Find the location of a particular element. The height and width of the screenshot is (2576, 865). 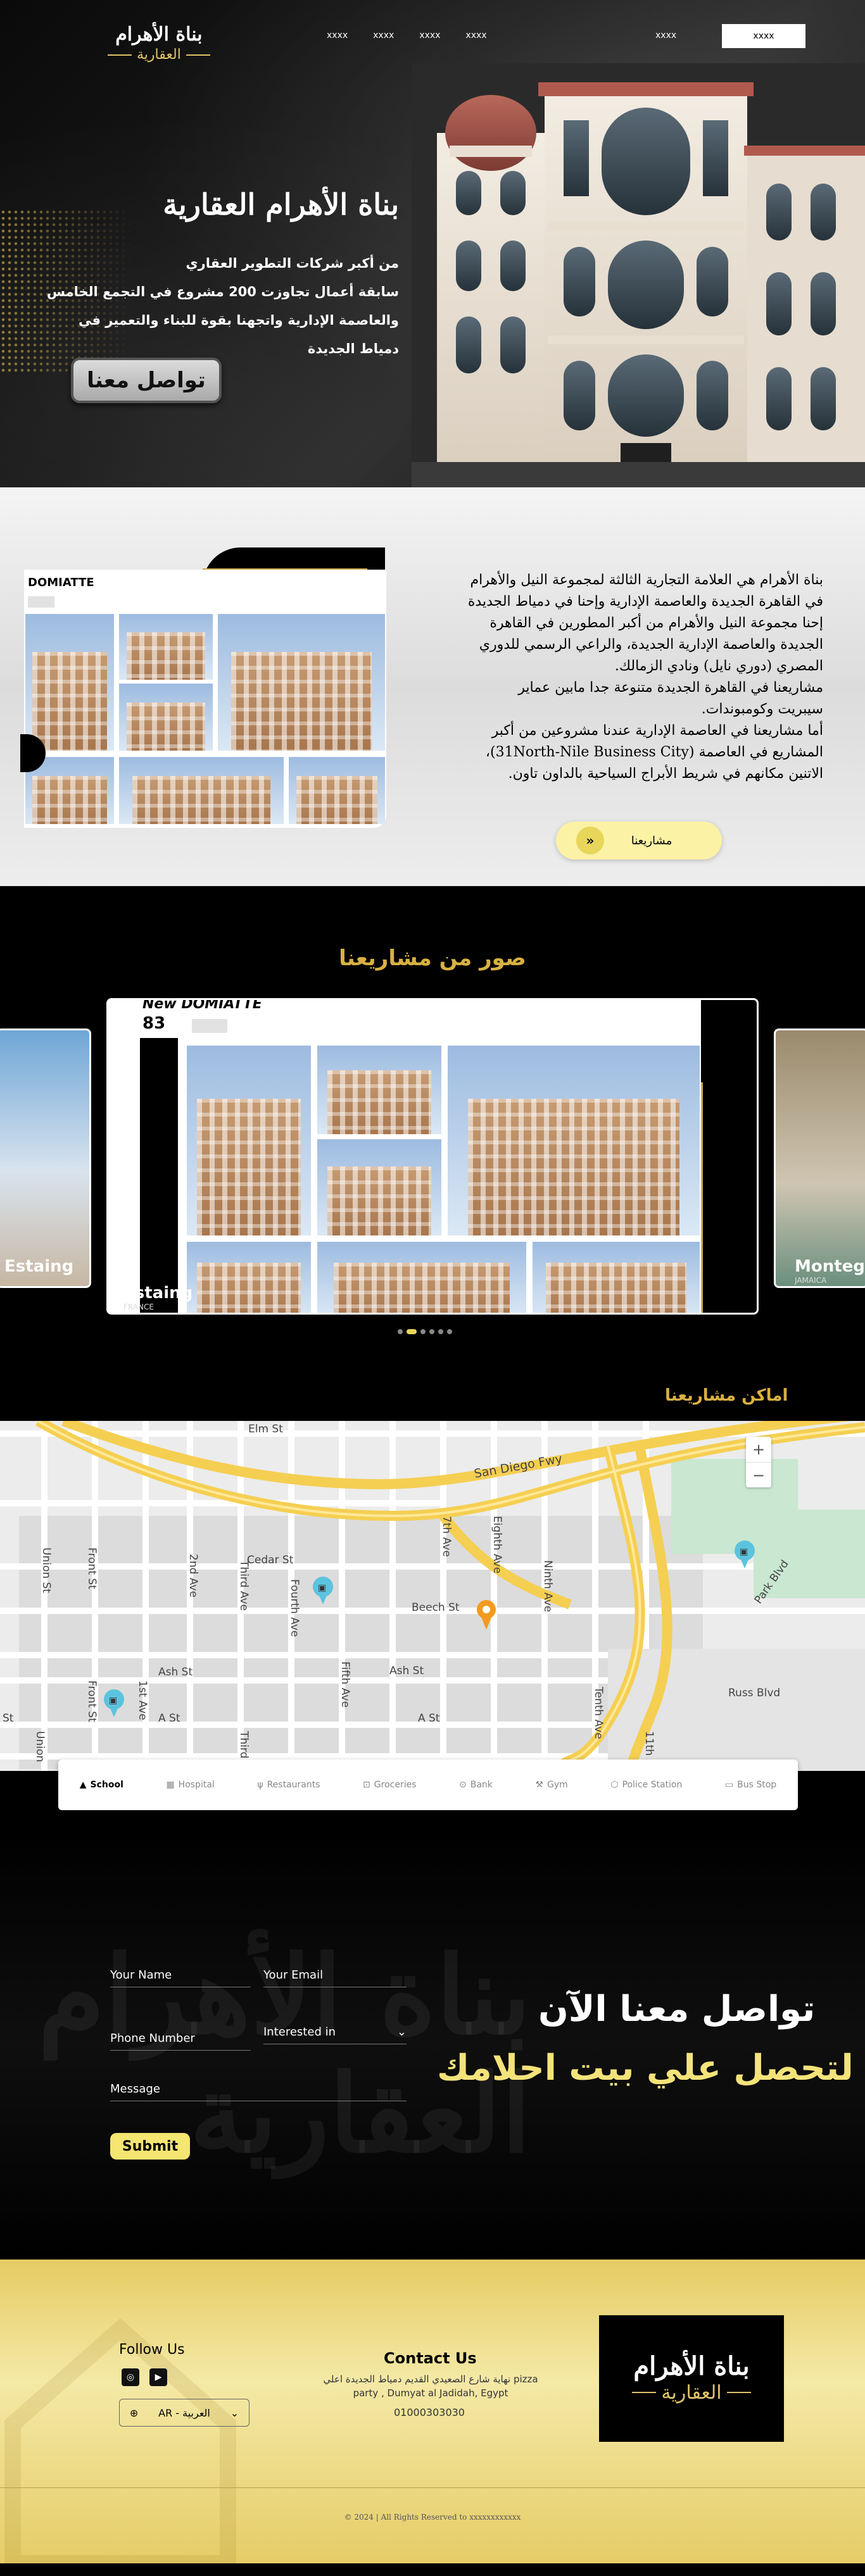

poi-tab-hospital: ▦ Hospital is located at coordinates (190, 1785).